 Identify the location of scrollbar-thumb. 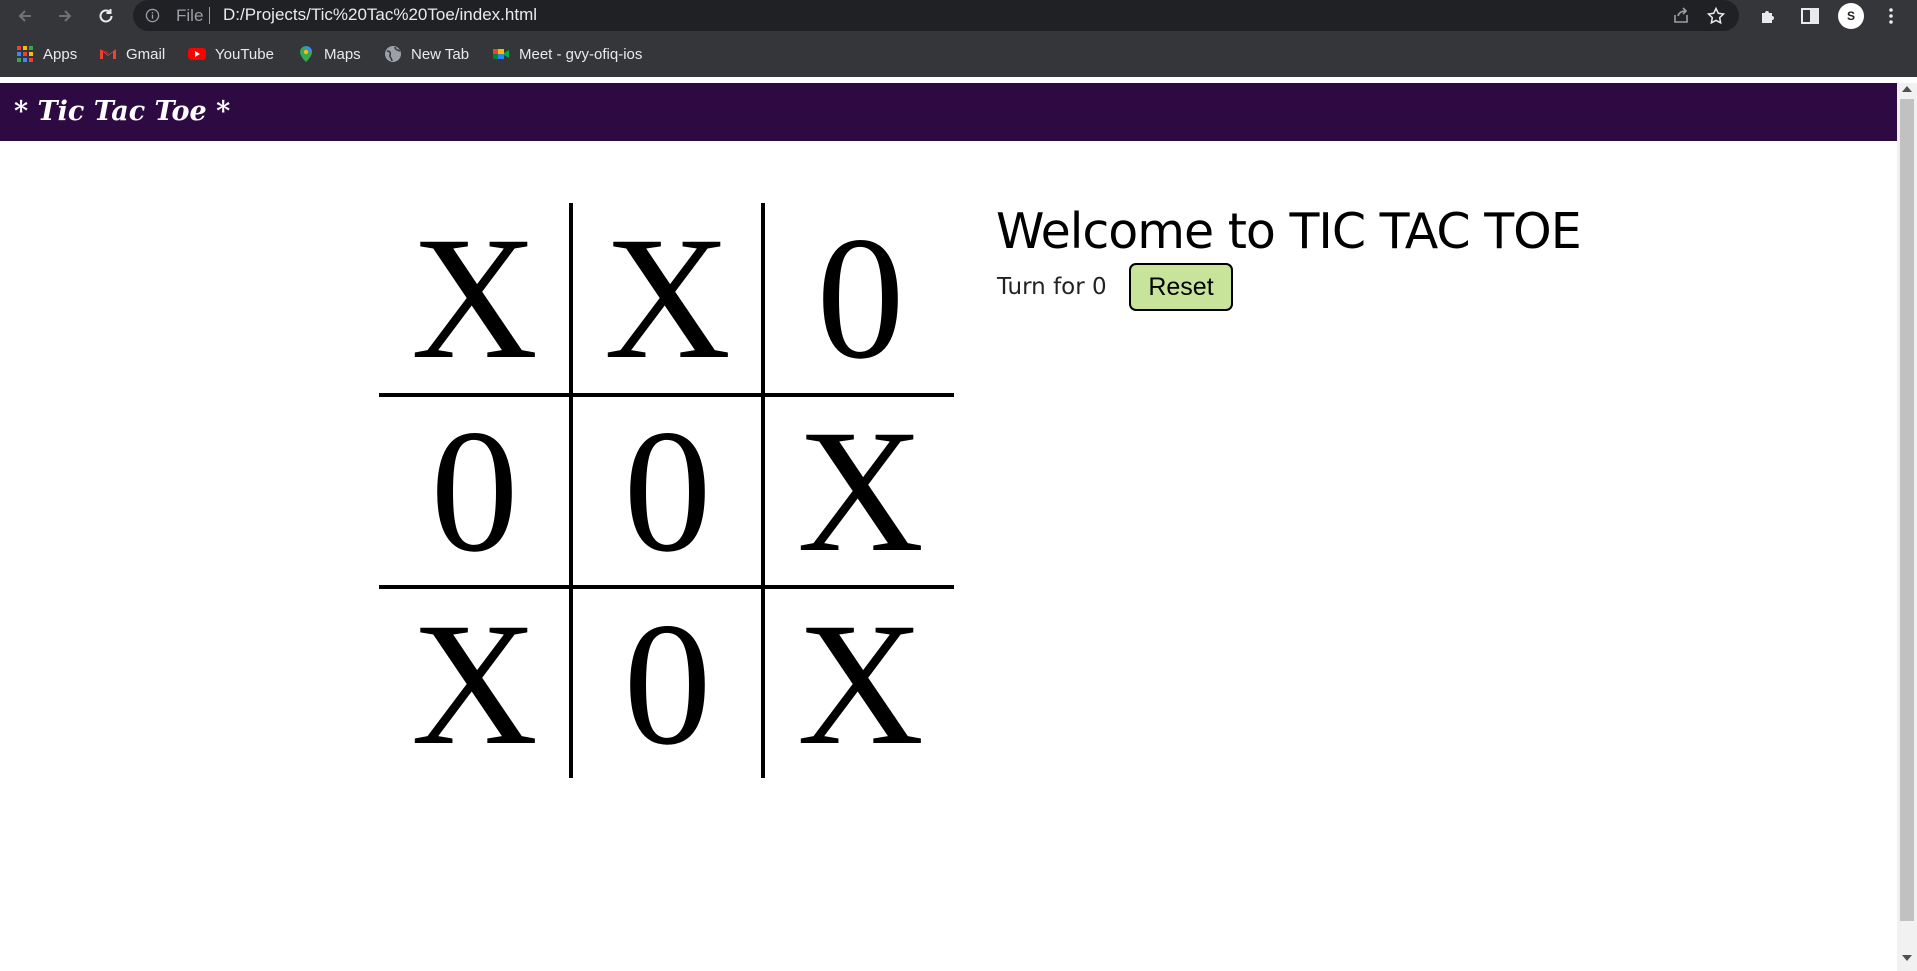
(1907, 510).